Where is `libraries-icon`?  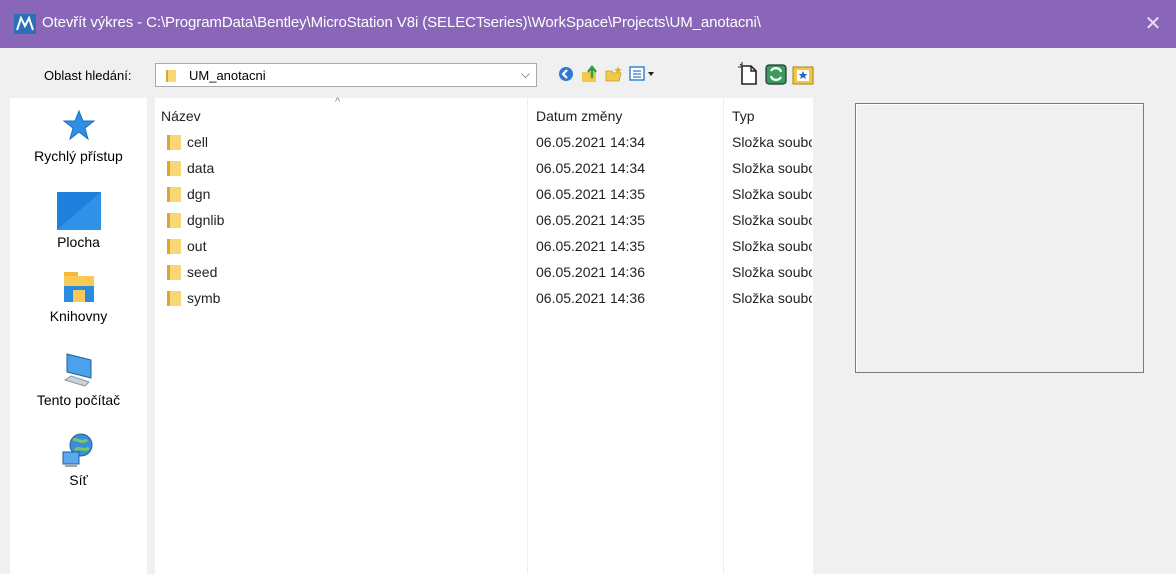 libraries-icon is located at coordinates (78, 287).